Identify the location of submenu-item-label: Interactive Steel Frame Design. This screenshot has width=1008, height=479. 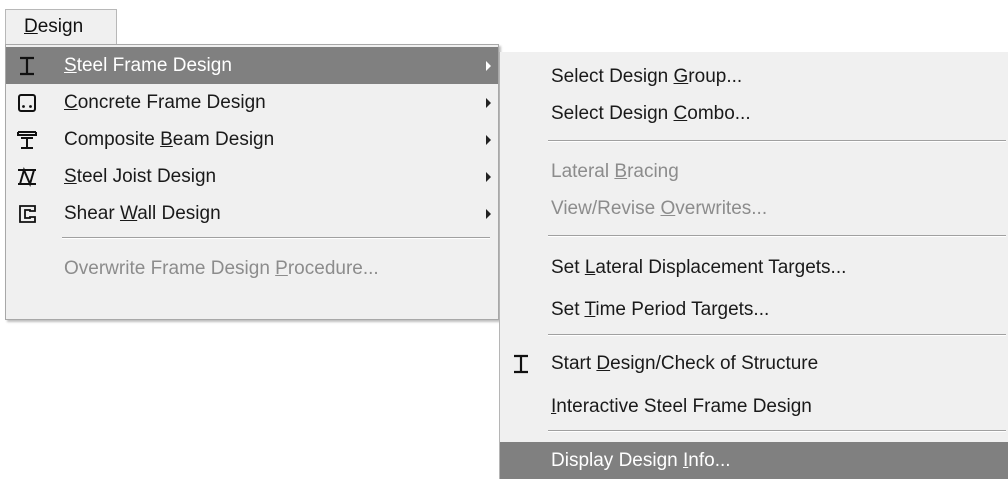
(681, 406).